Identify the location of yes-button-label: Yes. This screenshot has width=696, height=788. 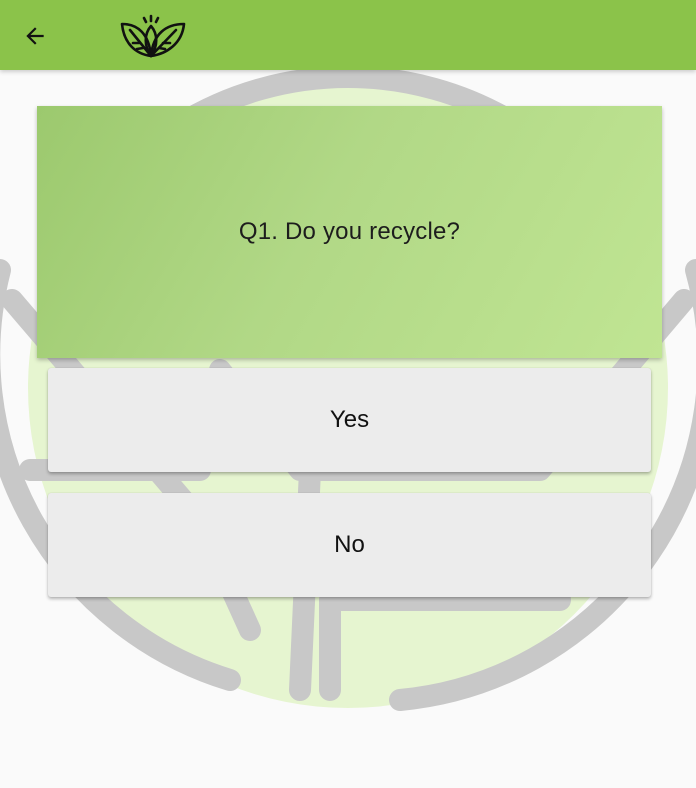
(349, 419).